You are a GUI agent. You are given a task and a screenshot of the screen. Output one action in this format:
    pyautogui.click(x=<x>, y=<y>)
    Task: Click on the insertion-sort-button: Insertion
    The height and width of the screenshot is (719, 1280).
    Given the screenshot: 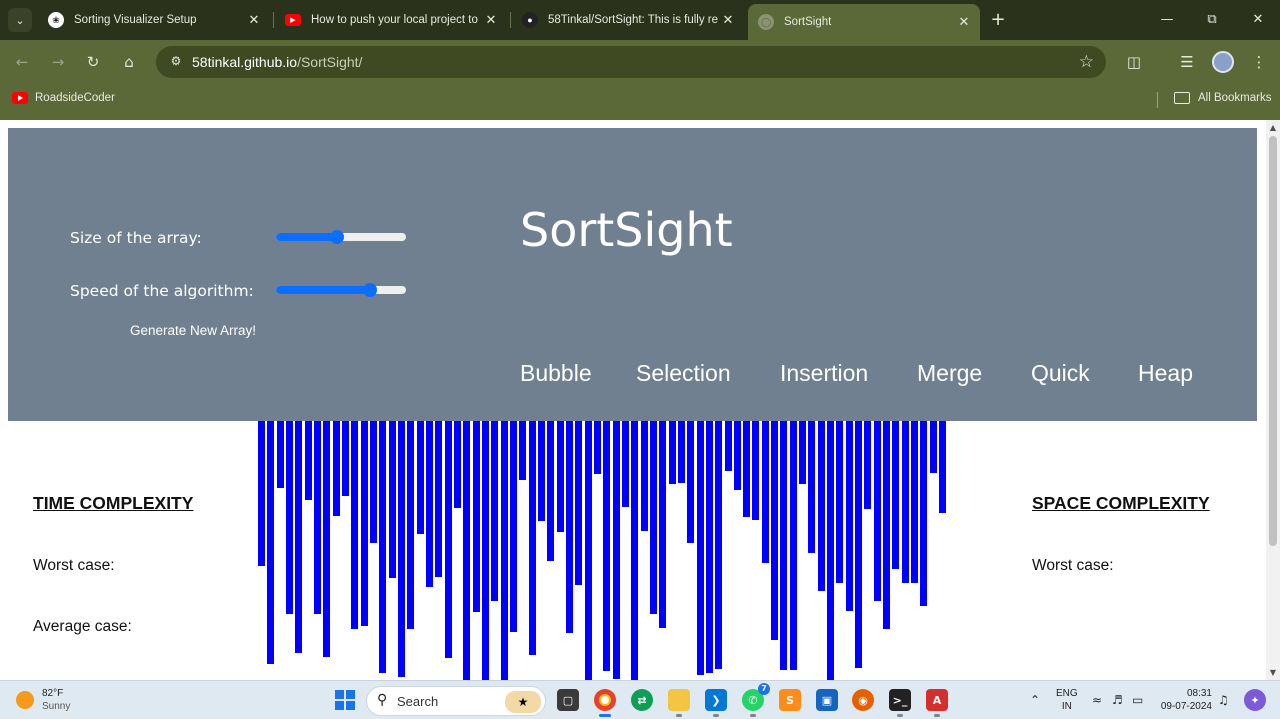 What is the action you would take?
    pyautogui.click(x=824, y=373)
    